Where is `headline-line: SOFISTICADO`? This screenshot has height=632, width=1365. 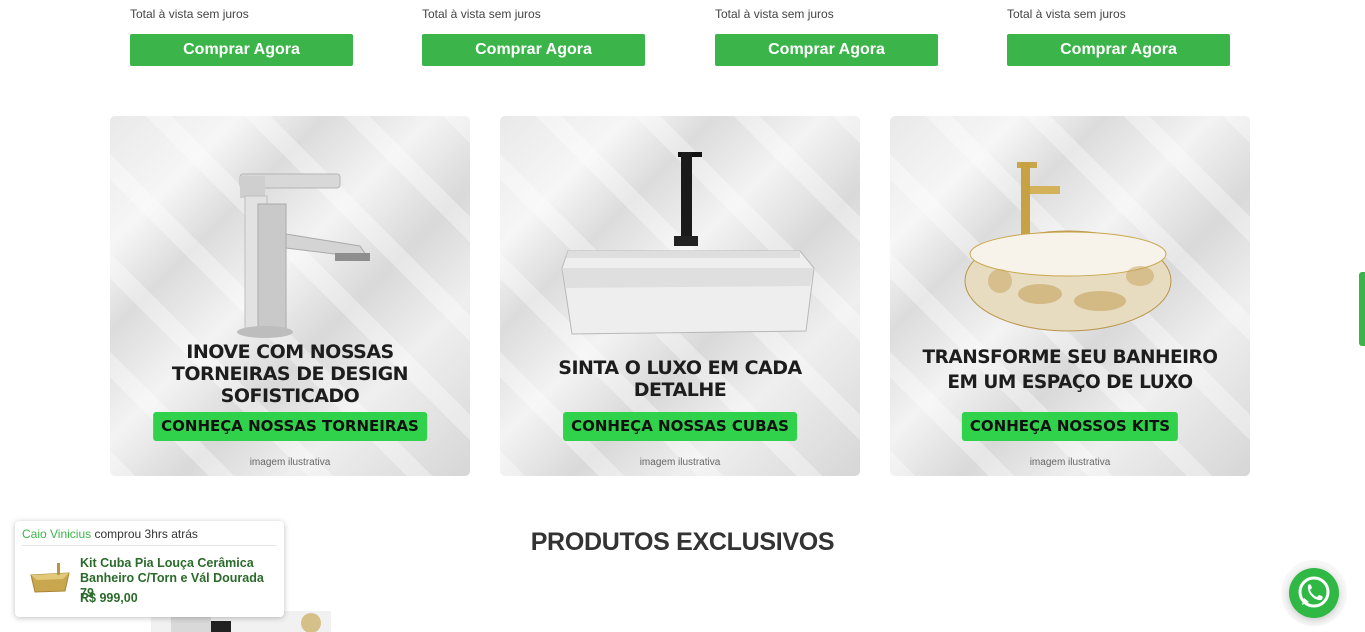 headline-line: SOFISTICADO is located at coordinates (290, 396).